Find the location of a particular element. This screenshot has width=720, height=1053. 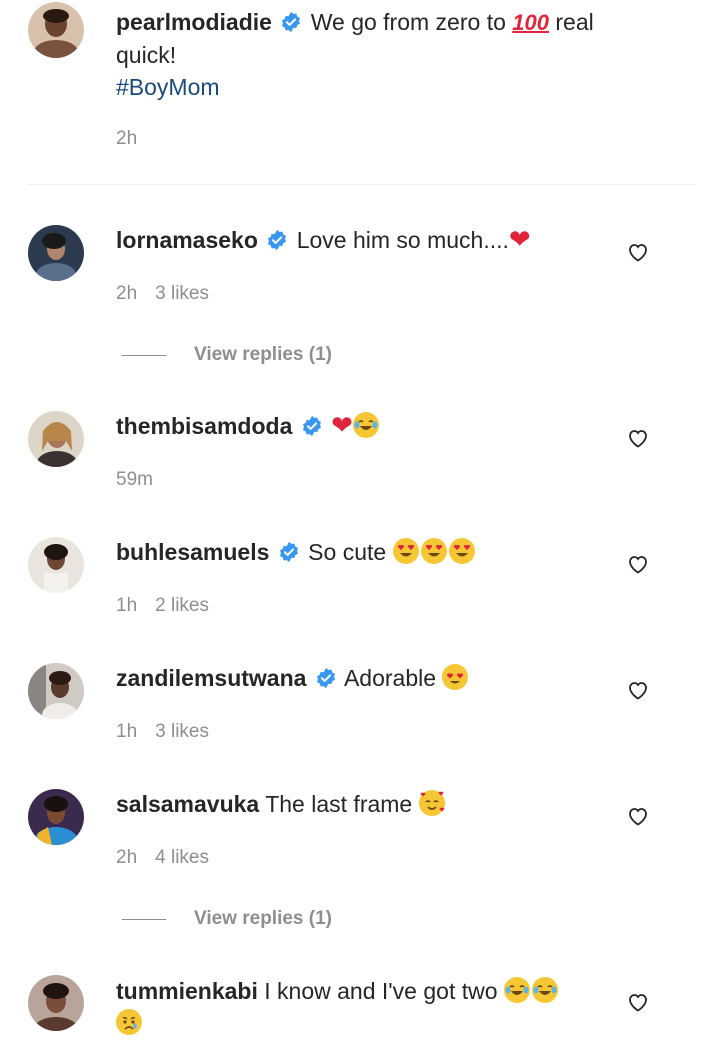

comment-meta: 2h 3 likes is located at coordinates (171, 294).